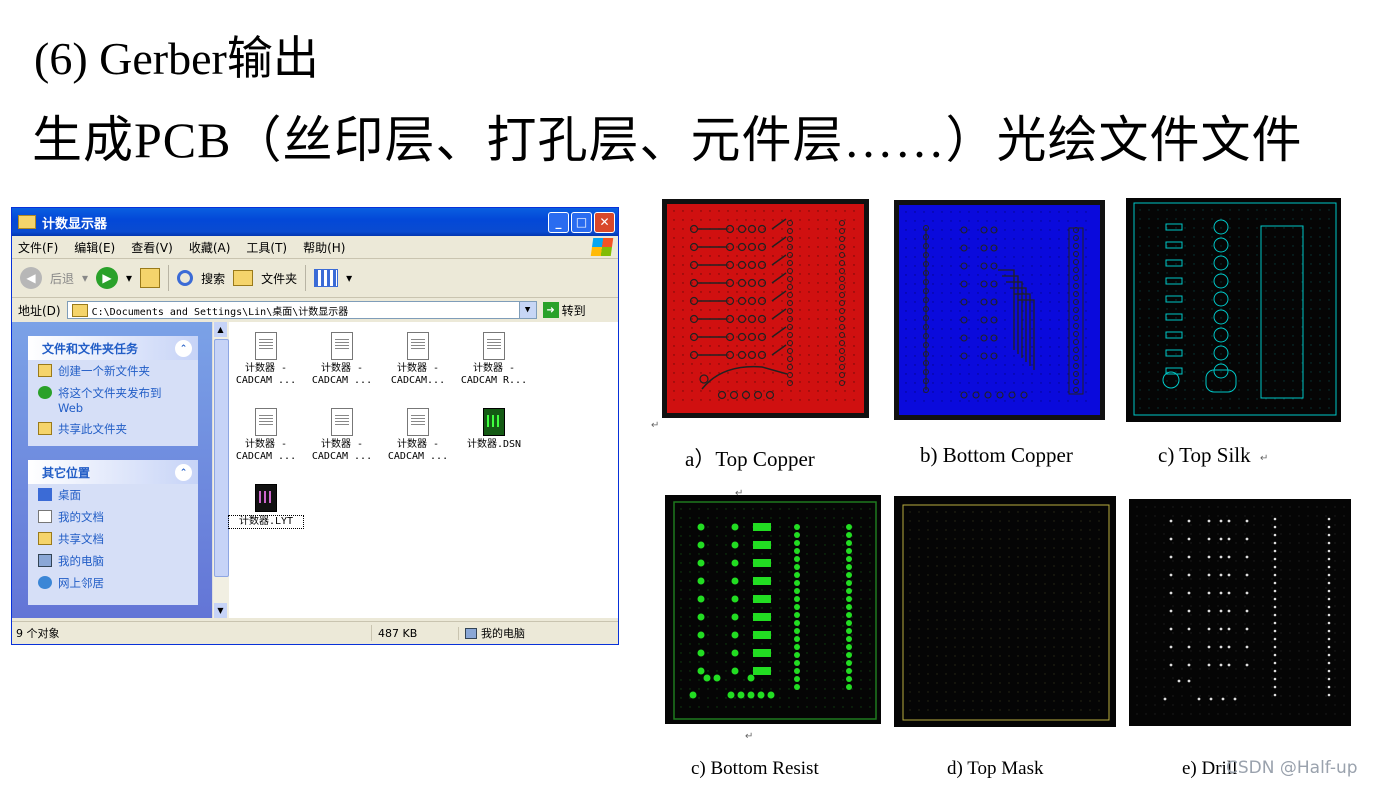  What do you see at coordinates (324, 247) in the screenshot?
I see `menu-help: 帮助(H)` at bounding box center [324, 247].